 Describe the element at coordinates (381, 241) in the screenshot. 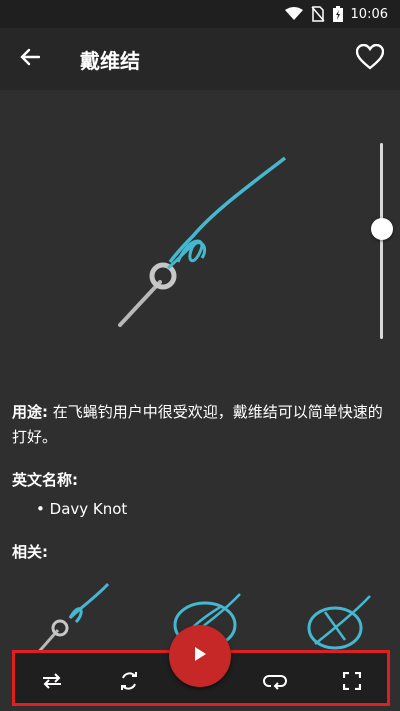

I see `speed-slider-track` at that location.